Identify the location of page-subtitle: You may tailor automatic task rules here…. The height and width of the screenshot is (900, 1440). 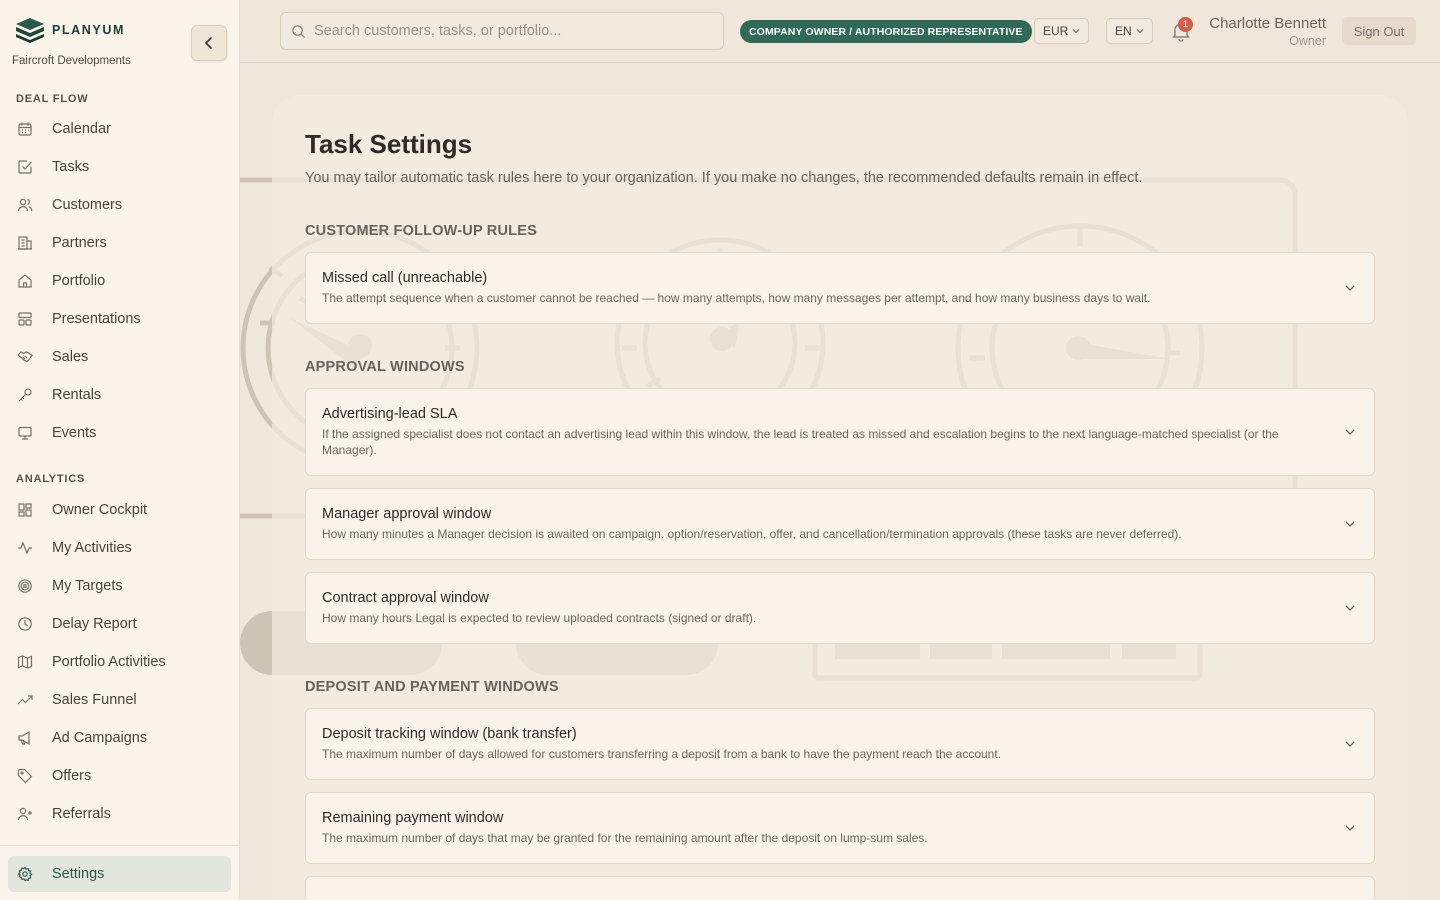
(724, 178).